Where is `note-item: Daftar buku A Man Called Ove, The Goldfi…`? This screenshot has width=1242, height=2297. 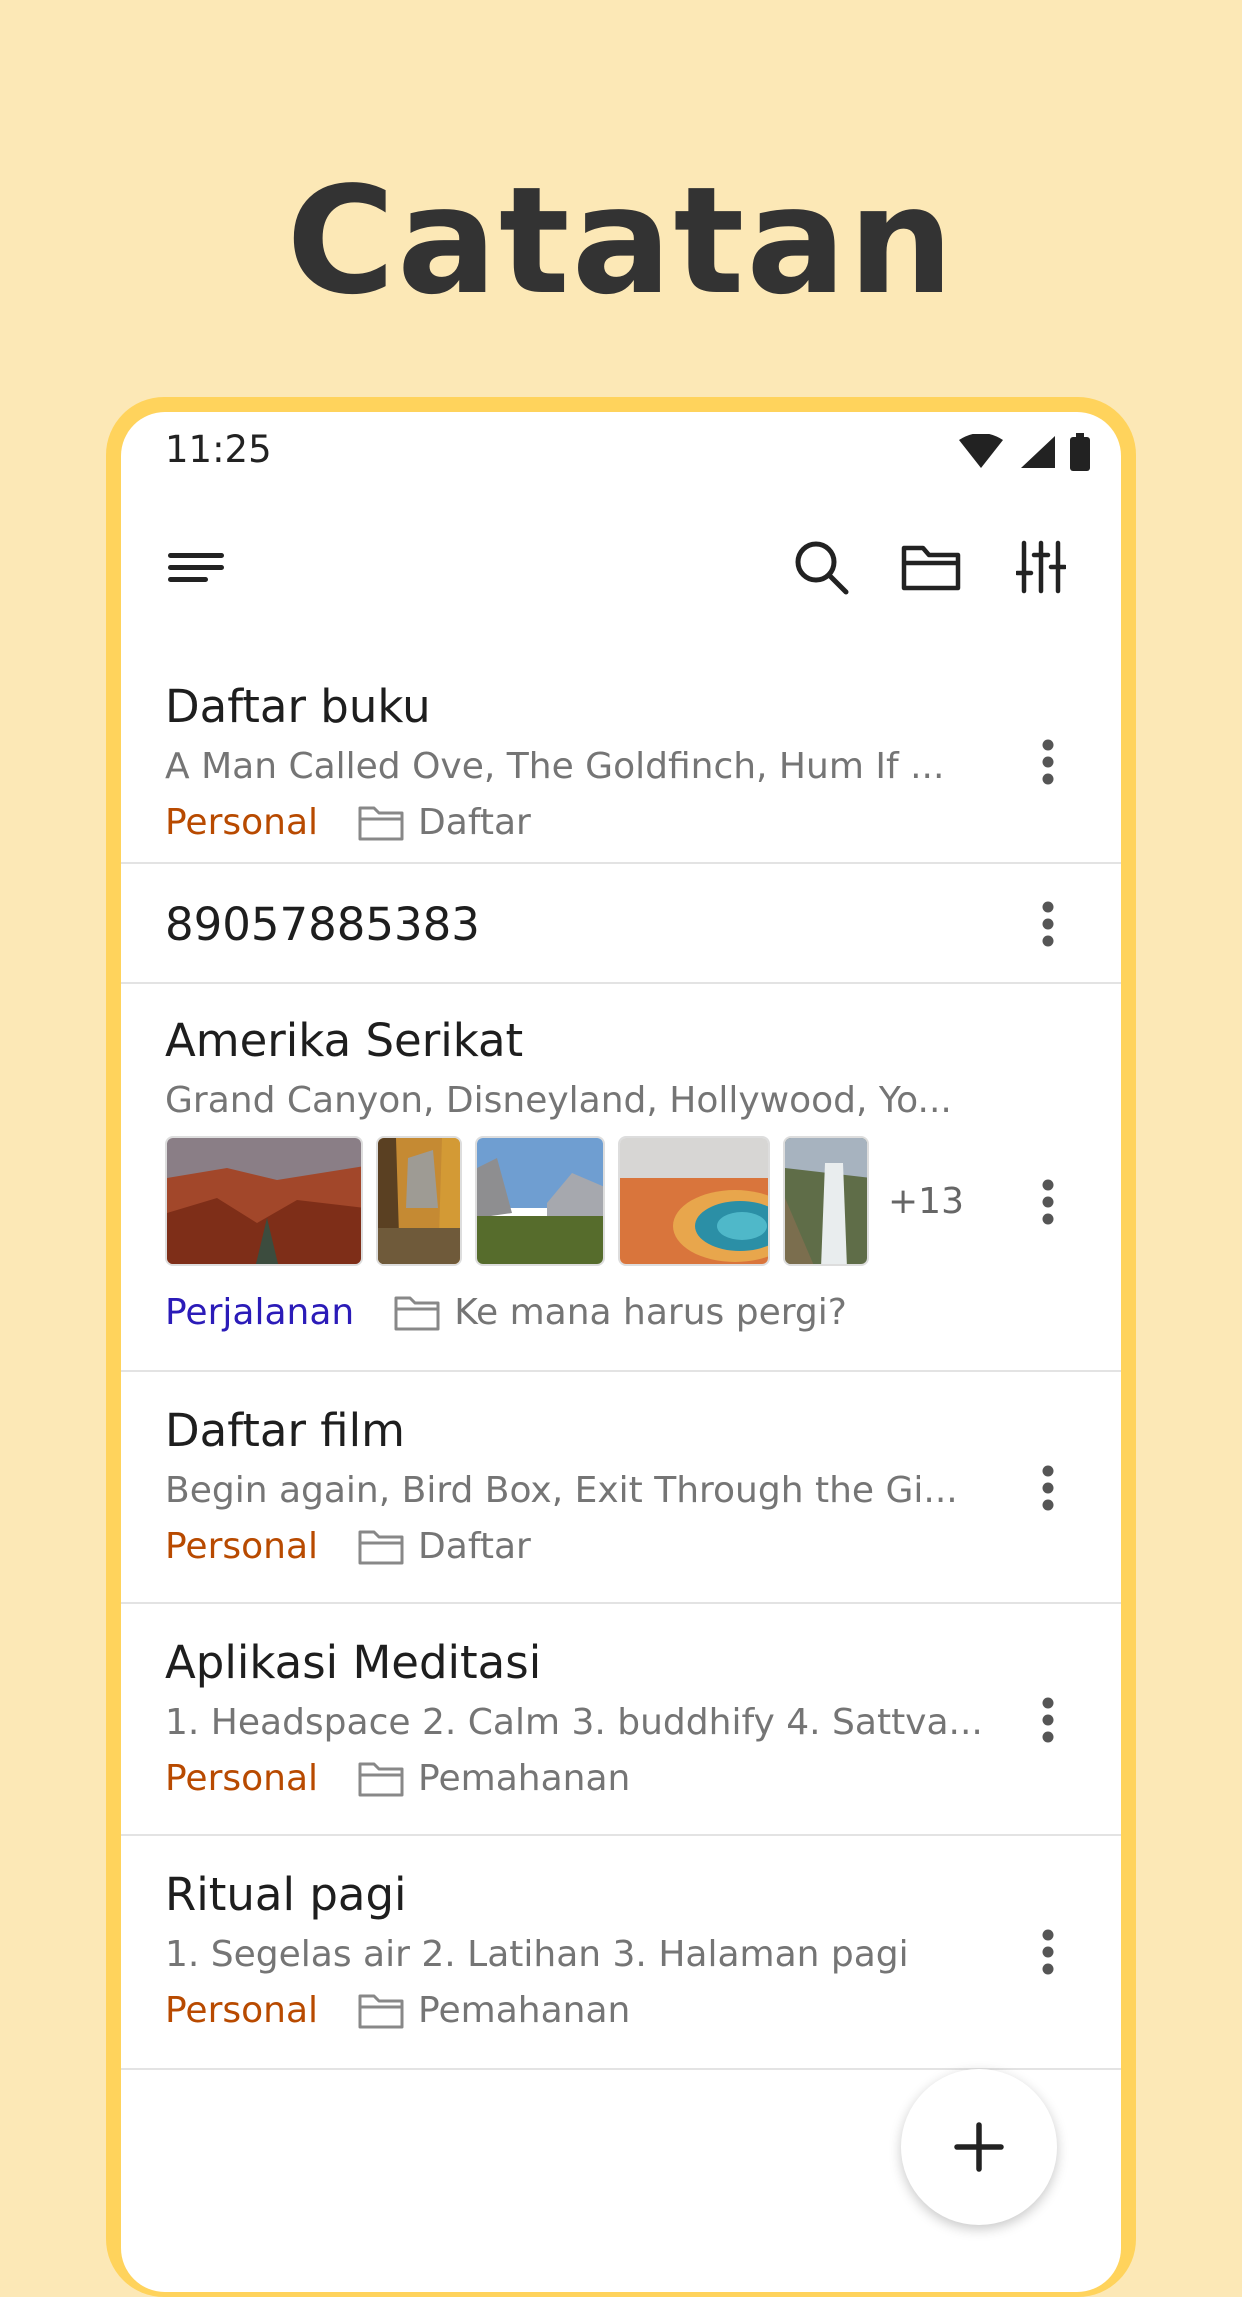
note-item: Daftar buku A Man Called Ove, The Goldfi… is located at coordinates (621, 758).